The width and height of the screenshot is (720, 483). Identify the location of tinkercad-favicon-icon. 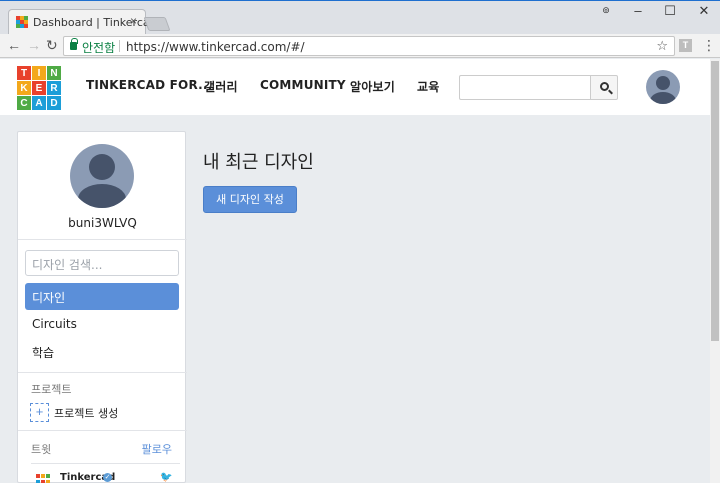
(22, 22).